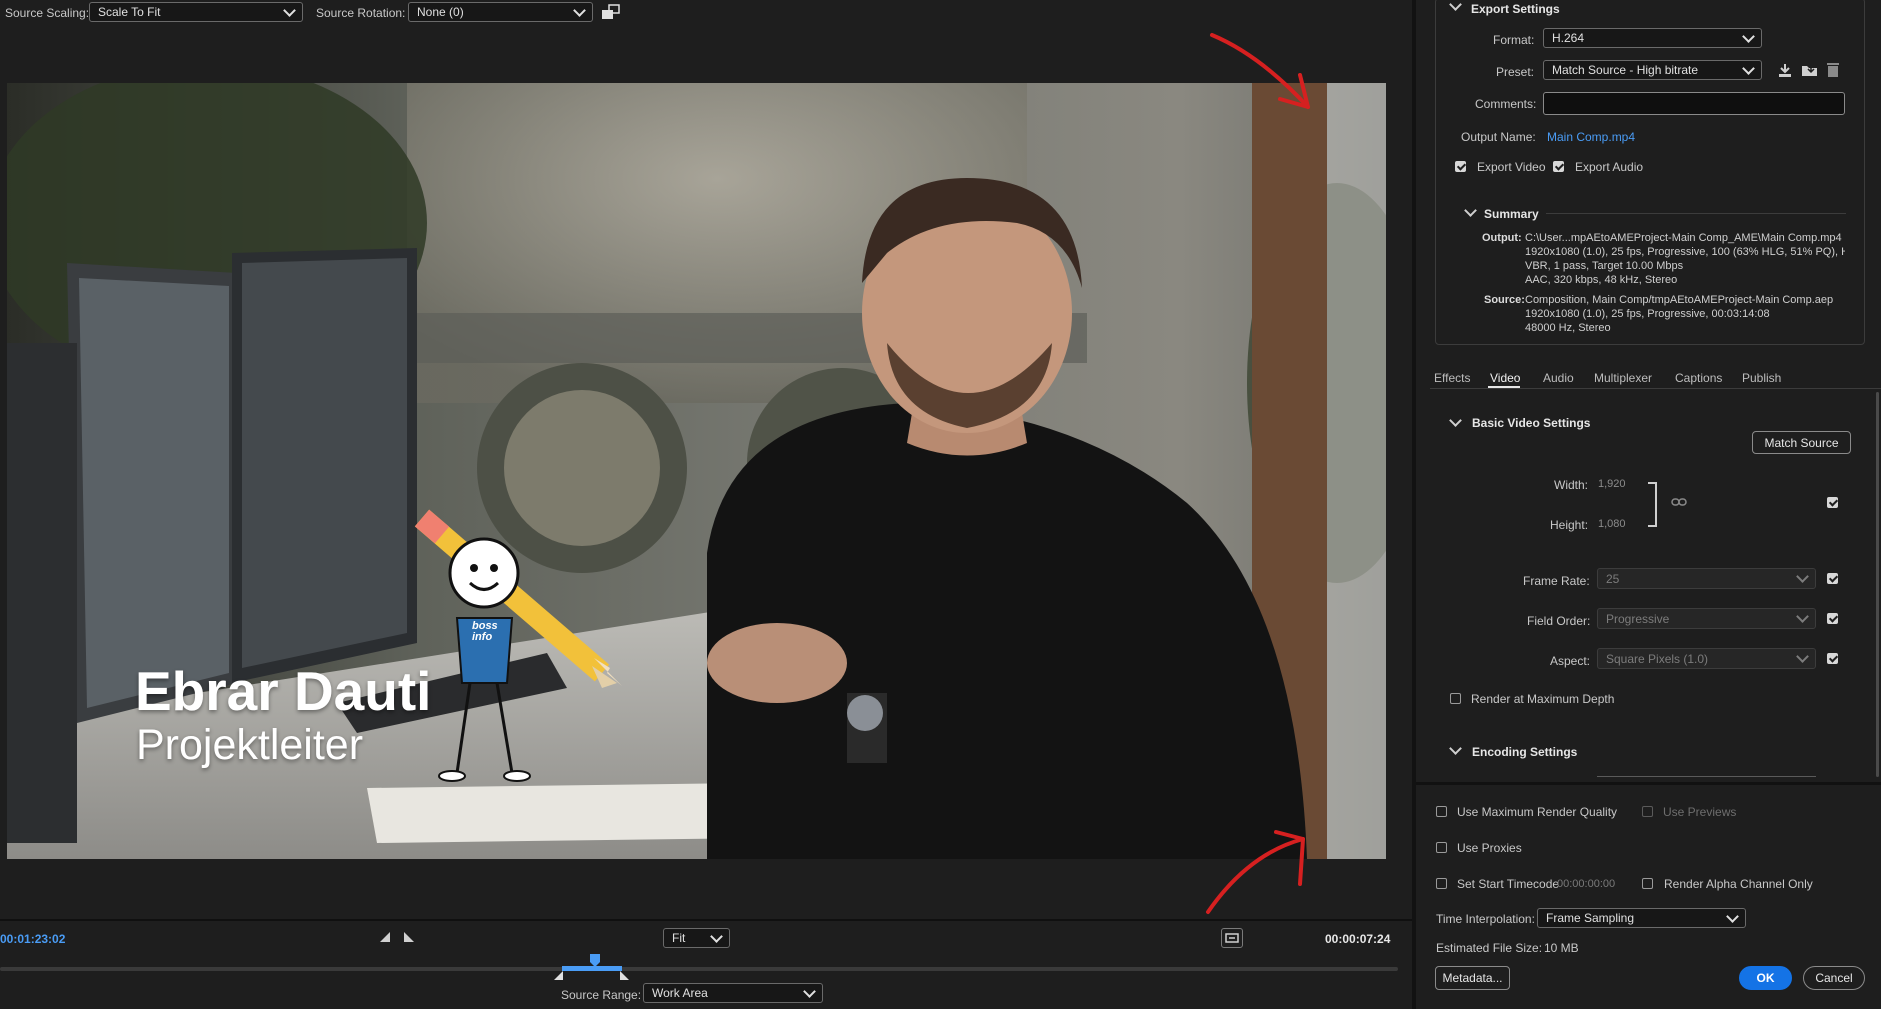 The width and height of the screenshot is (1881, 1009). Describe the element at coordinates (1832, 502) in the screenshot. I see `width-height-match-checkbox` at that location.